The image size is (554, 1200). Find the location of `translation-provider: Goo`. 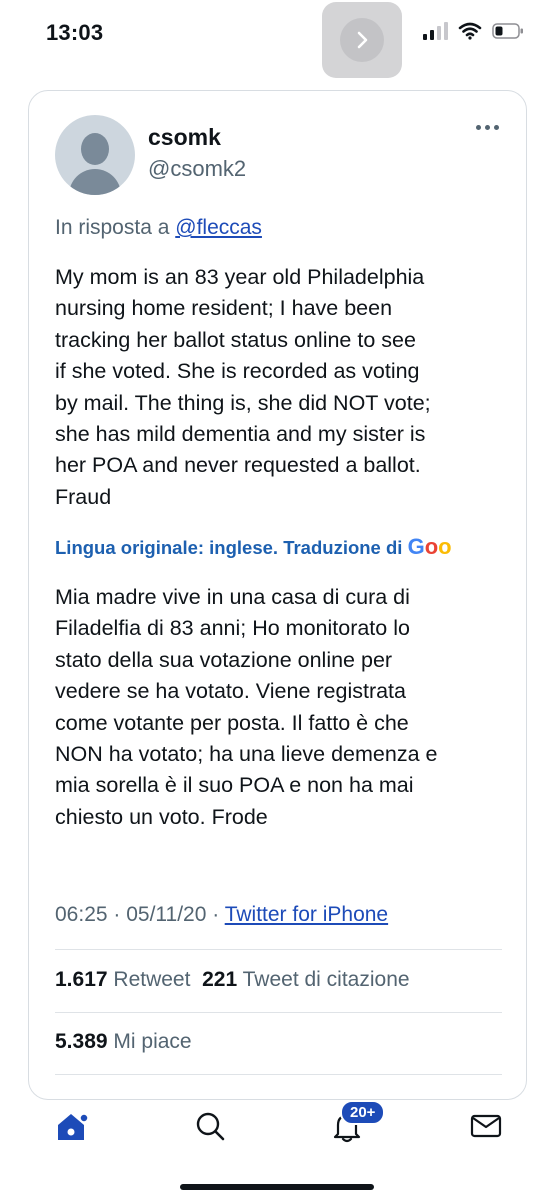

translation-provider: Goo is located at coordinates (429, 546).